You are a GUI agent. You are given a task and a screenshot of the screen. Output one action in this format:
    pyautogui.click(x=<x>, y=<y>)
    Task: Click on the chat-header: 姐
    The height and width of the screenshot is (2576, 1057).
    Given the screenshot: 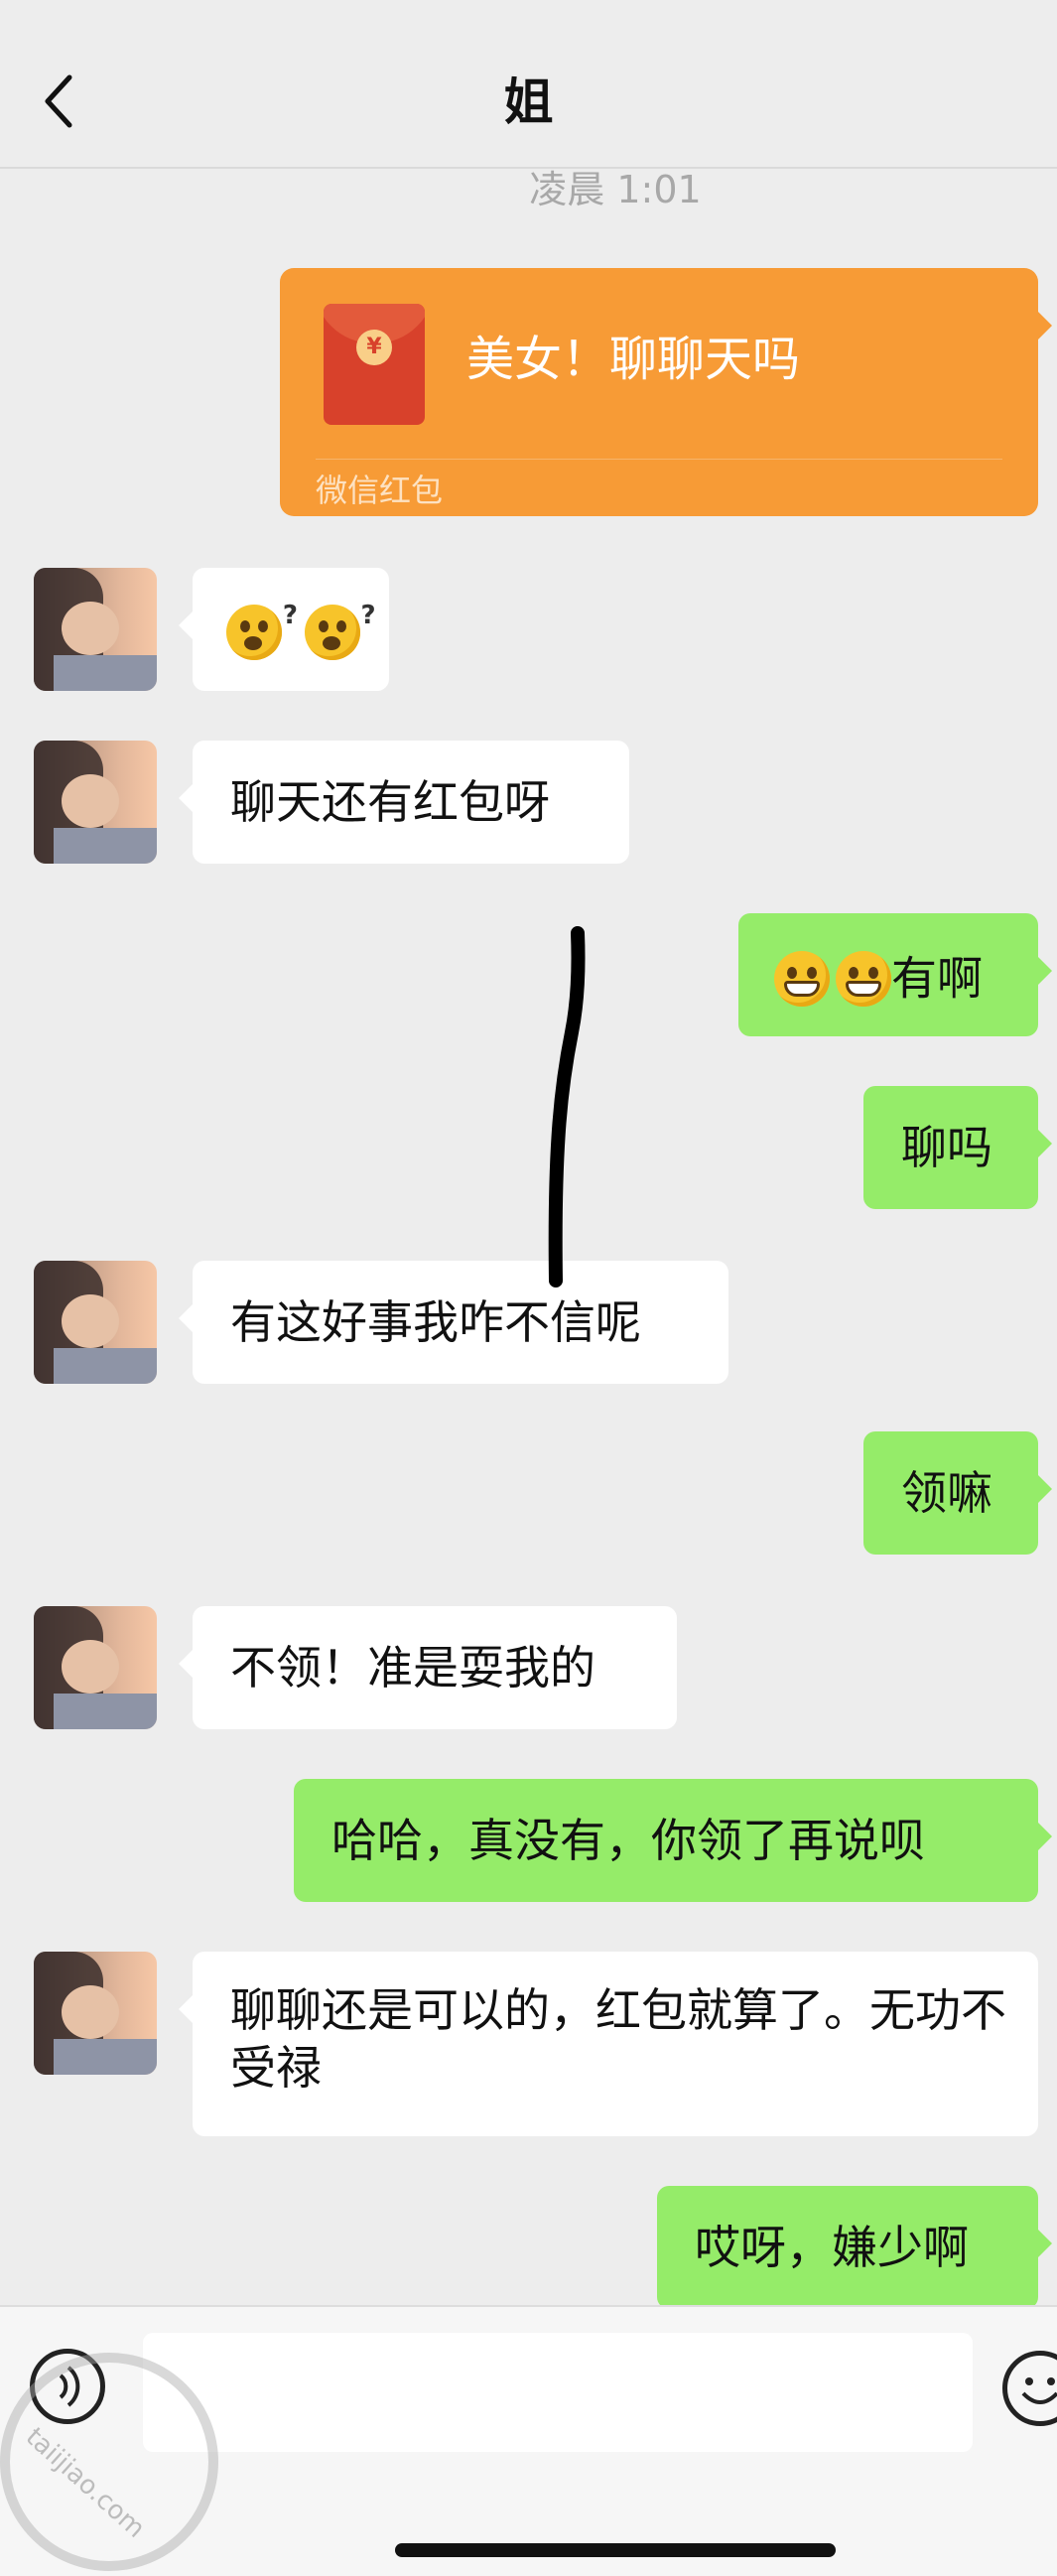 What is the action you would take?
    pyautogui.click(x=528, y=84)
    